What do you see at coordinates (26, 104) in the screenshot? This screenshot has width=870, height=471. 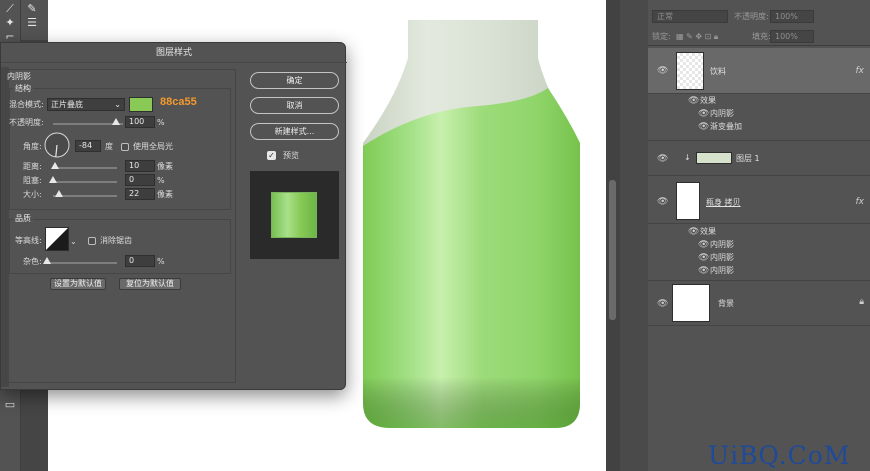 I see `blend-mode-label: 混合模式:` at bounding box center [26, 104].